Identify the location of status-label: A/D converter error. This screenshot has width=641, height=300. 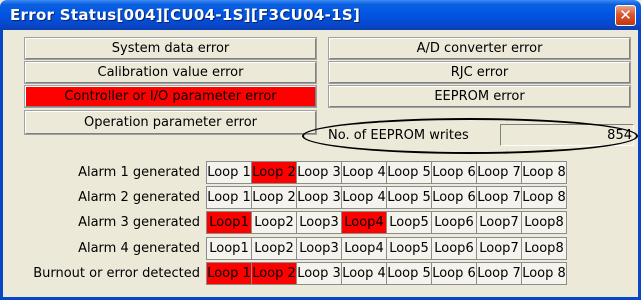
(479, 48).